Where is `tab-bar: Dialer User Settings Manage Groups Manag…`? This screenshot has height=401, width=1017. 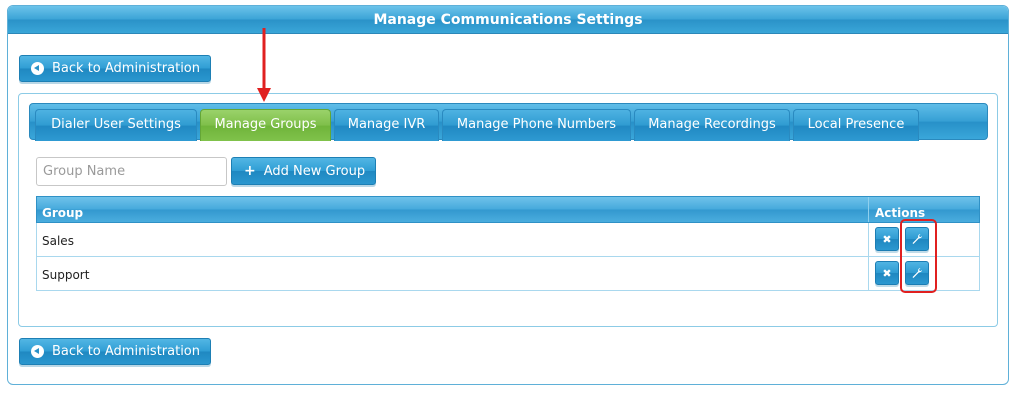 tab-bar: Dialer User Settings Manage Groups Manag… is located at coordinates (508, 122).